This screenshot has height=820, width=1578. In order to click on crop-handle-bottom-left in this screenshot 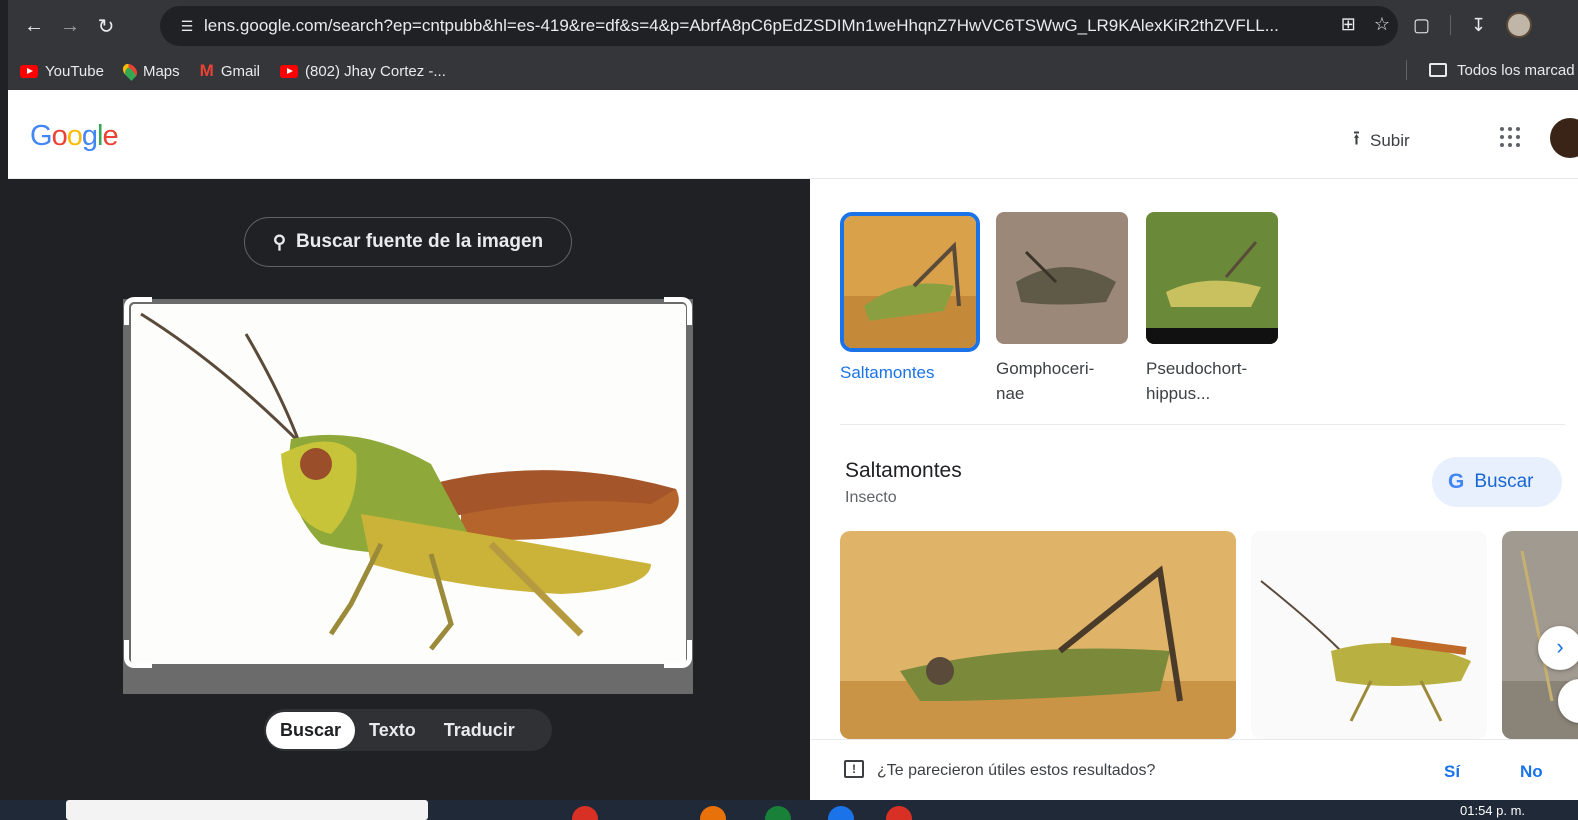, I will do `click(138, 654)`.